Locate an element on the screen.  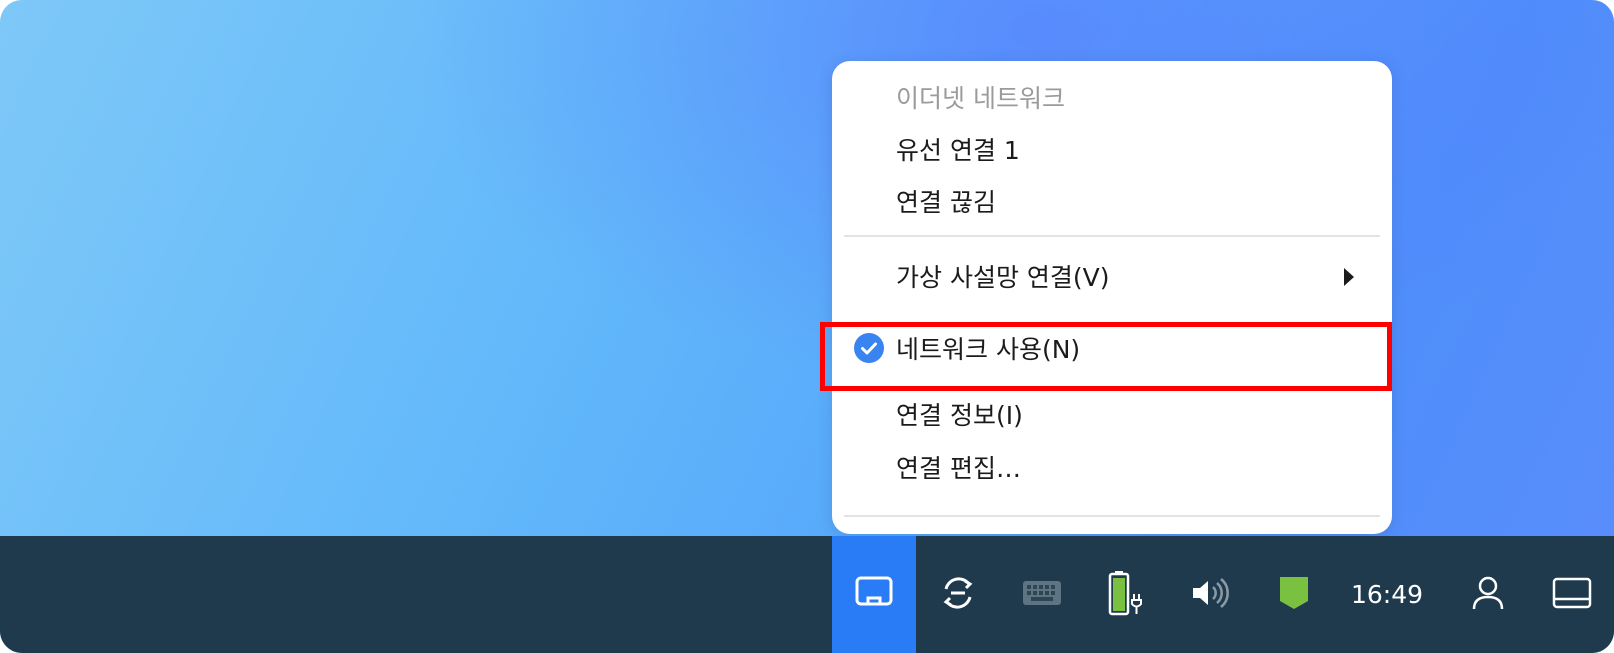
show-desktop-icon is located at coordinates (1572, 595).